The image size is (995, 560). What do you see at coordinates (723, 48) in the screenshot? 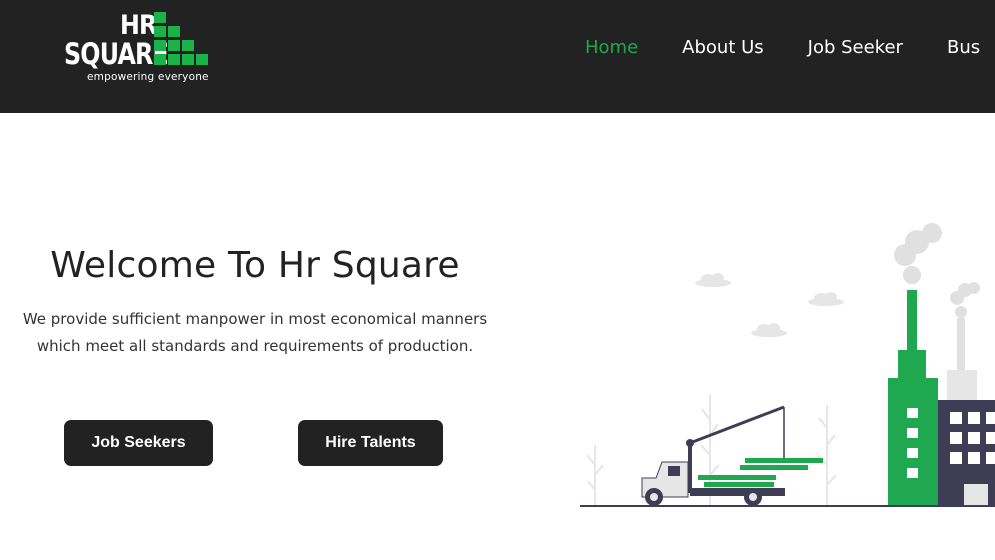
I see `nav-about-us: About Us` at bounding box center [723, 48].